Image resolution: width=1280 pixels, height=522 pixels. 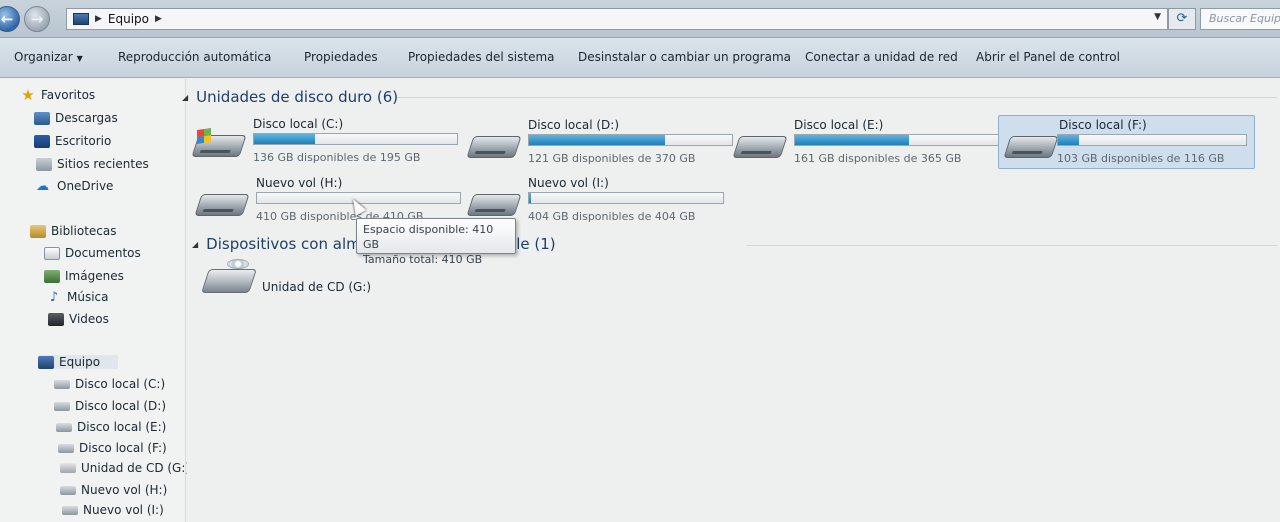 What do you see at coordinates (1240, 19) in the screenshot?
I see `search-input: Buscar Equipo` at bounding box center [1240, 19].